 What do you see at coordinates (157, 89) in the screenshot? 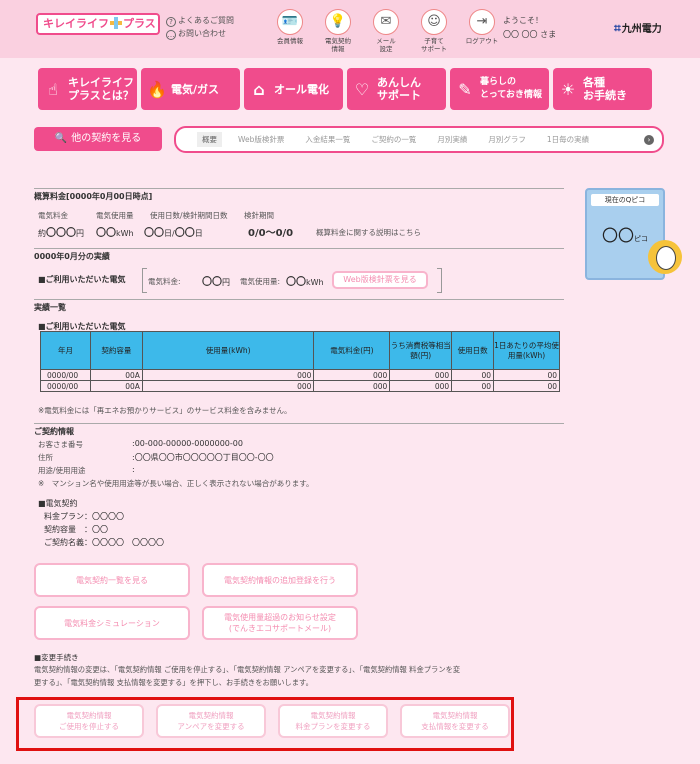
I see `flame-icon: 🔥` at bounding box center [157, 89].